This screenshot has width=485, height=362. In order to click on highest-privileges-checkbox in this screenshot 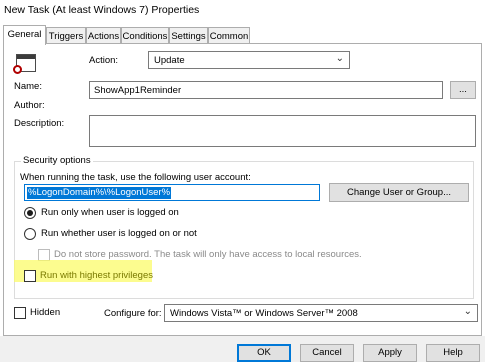, I will do `click(30, 276)`.